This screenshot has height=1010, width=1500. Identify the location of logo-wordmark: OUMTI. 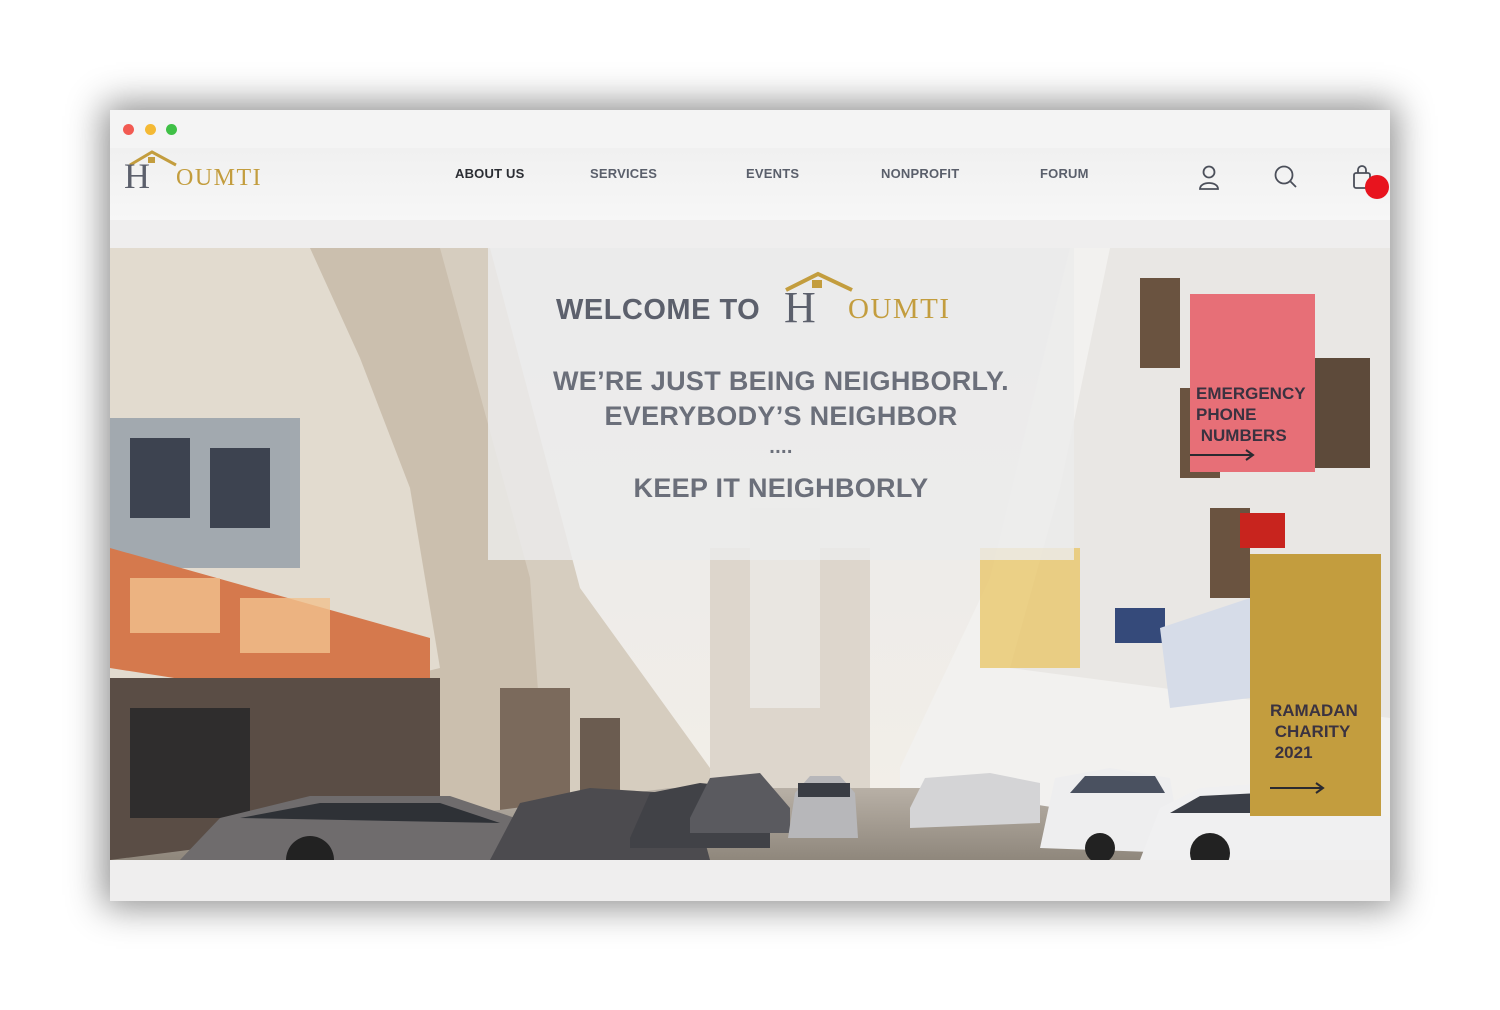
(219, 178).